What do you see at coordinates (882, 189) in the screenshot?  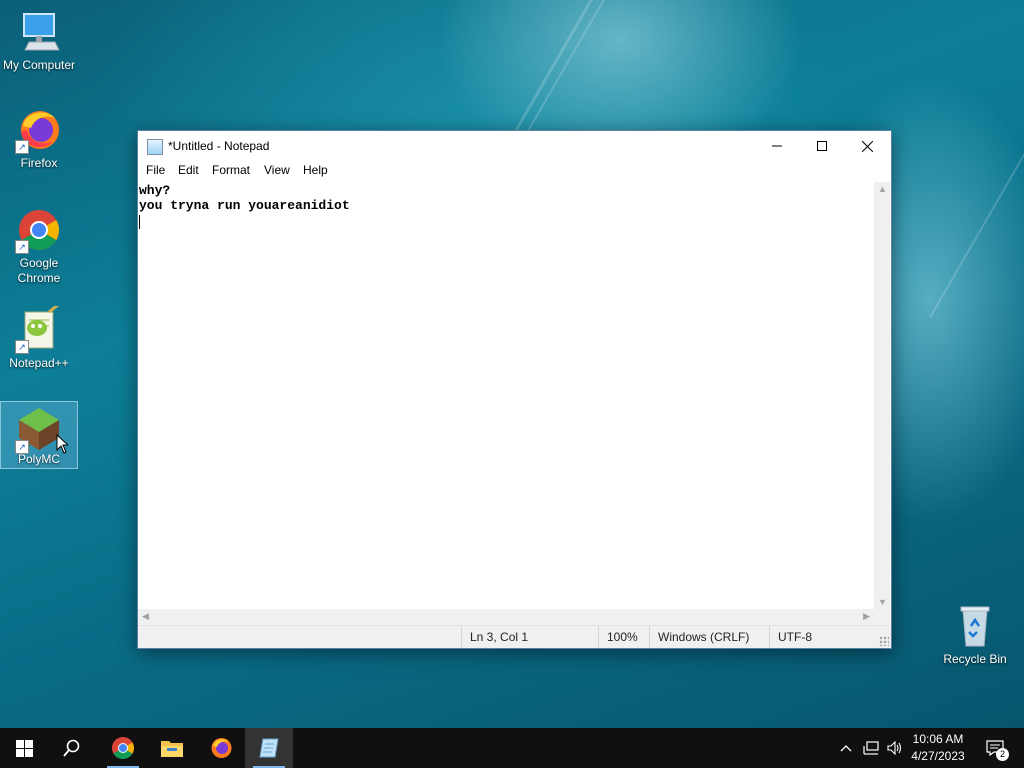 I see `scroll-up-icon: ▲` at bounding box center [882, 189].